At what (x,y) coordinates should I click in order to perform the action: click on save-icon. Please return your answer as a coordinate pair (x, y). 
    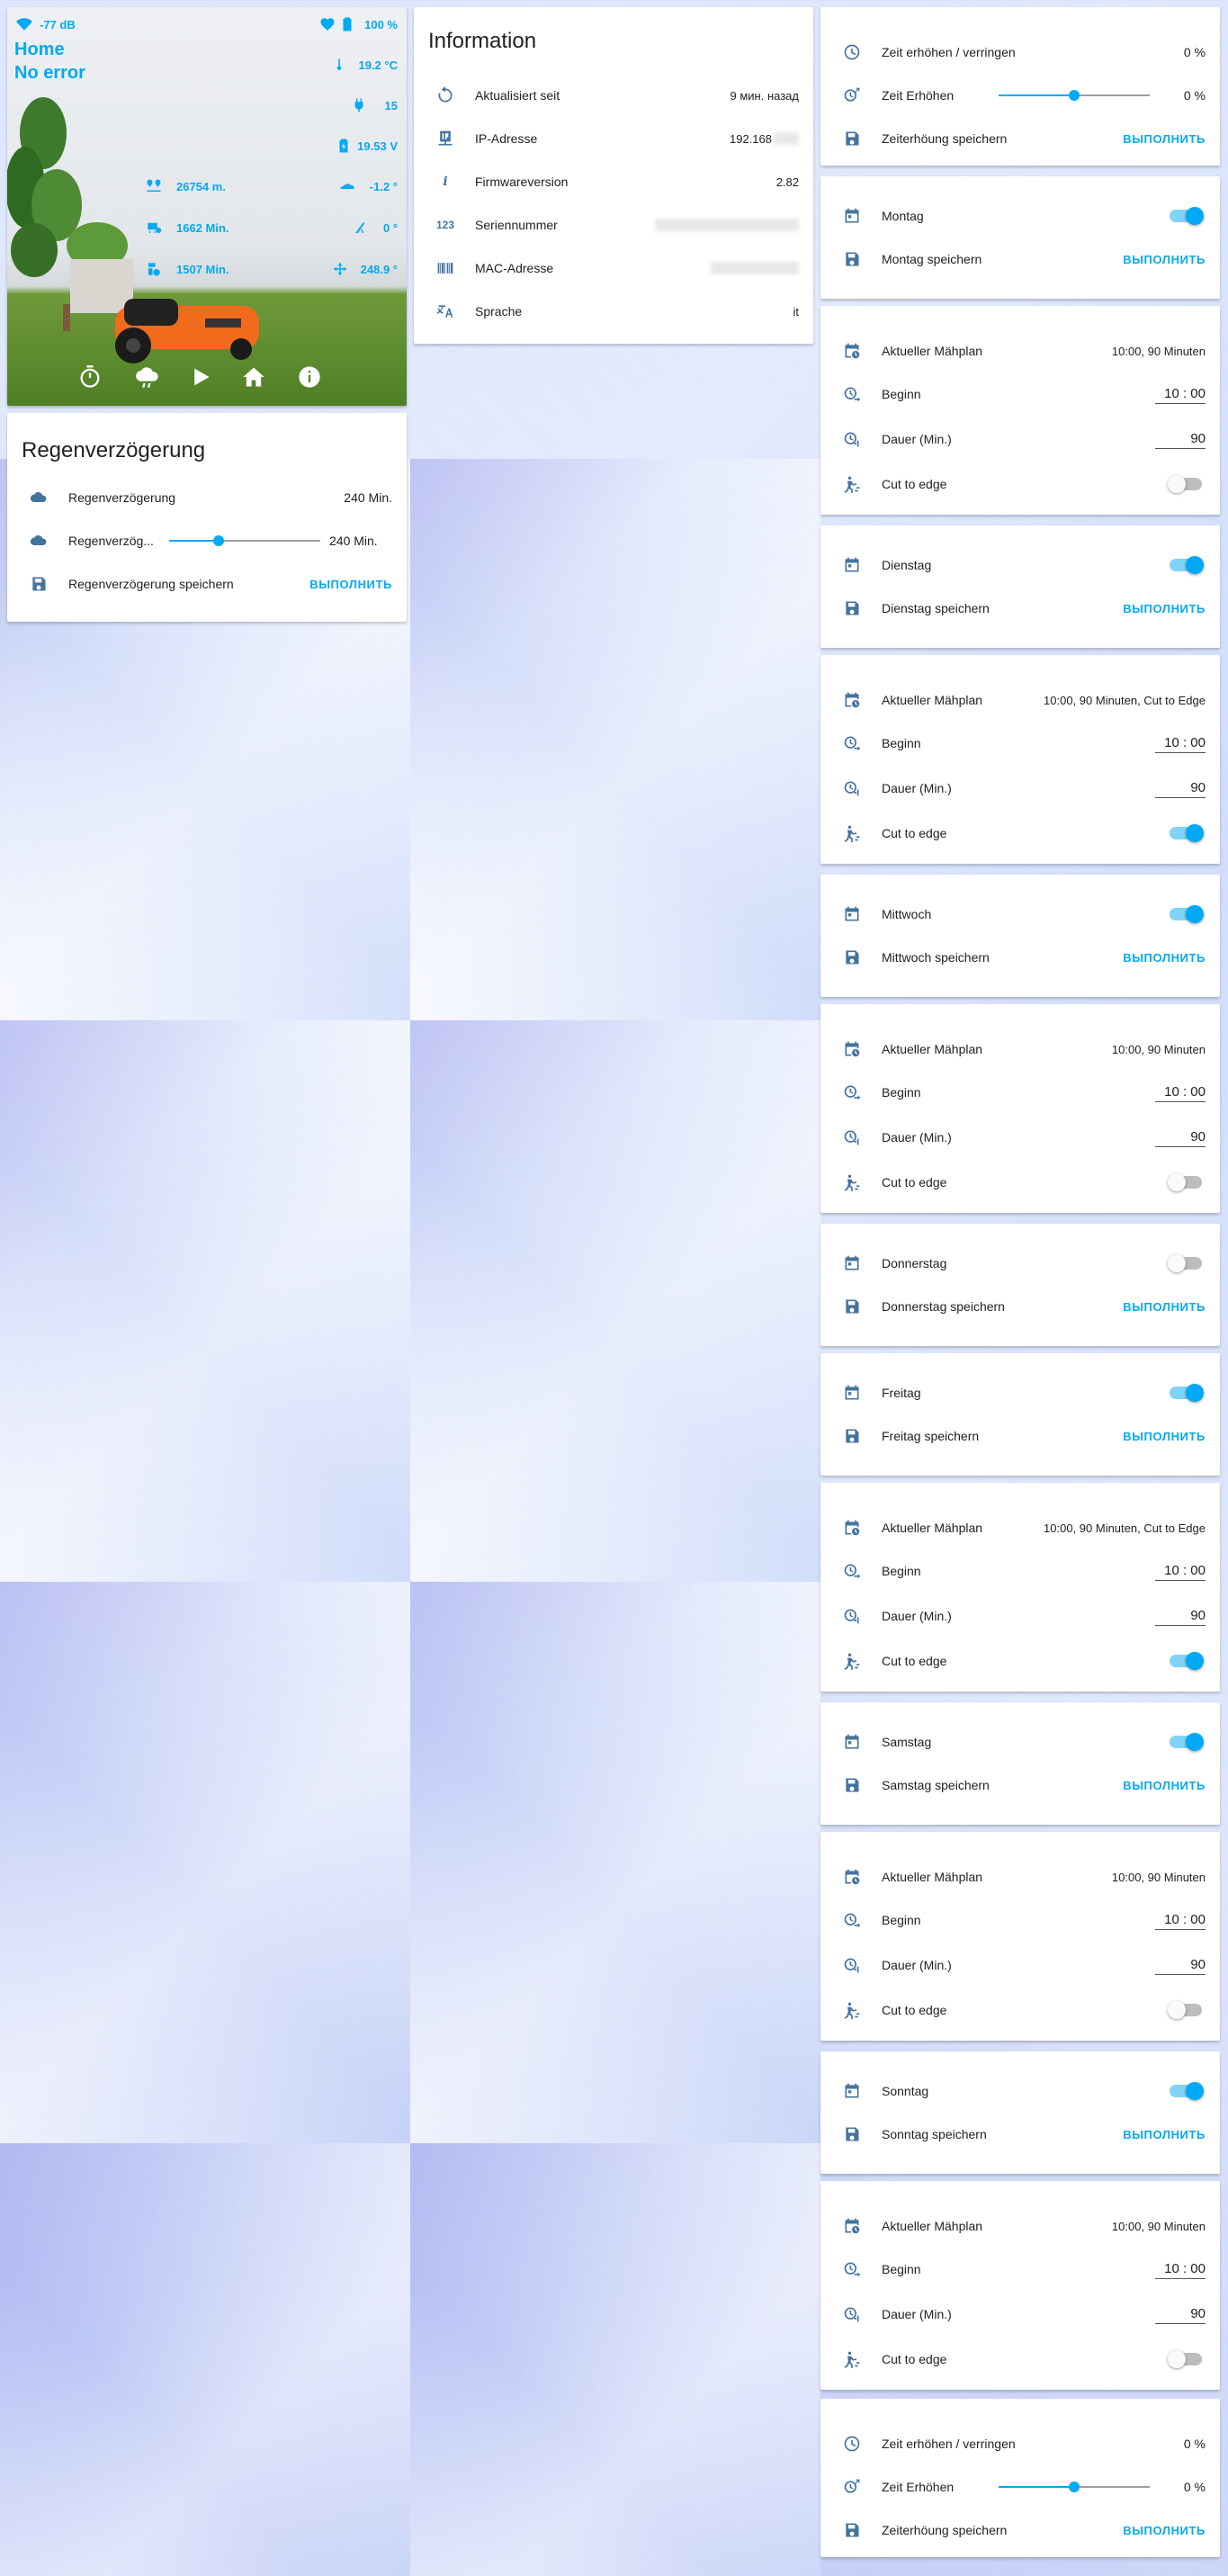
    Looking at the image, I should click on (852, 2135).